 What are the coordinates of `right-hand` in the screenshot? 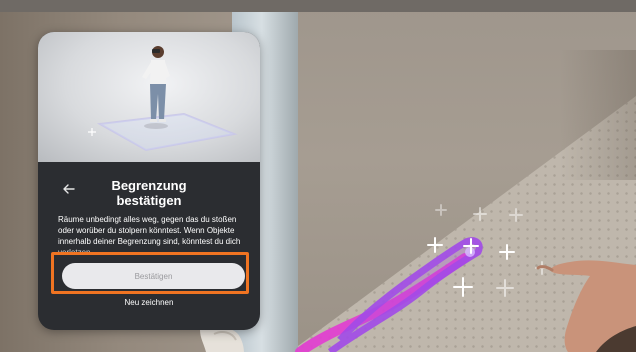 It's located at (586, 306).